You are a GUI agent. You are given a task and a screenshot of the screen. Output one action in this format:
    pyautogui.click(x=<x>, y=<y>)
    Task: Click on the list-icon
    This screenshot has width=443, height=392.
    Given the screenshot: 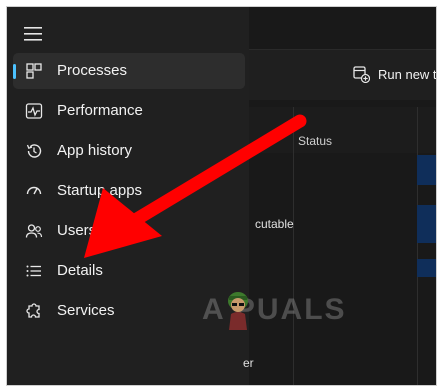 What is the action you would take?
    pyautogui.click(x=33, y=271)
    